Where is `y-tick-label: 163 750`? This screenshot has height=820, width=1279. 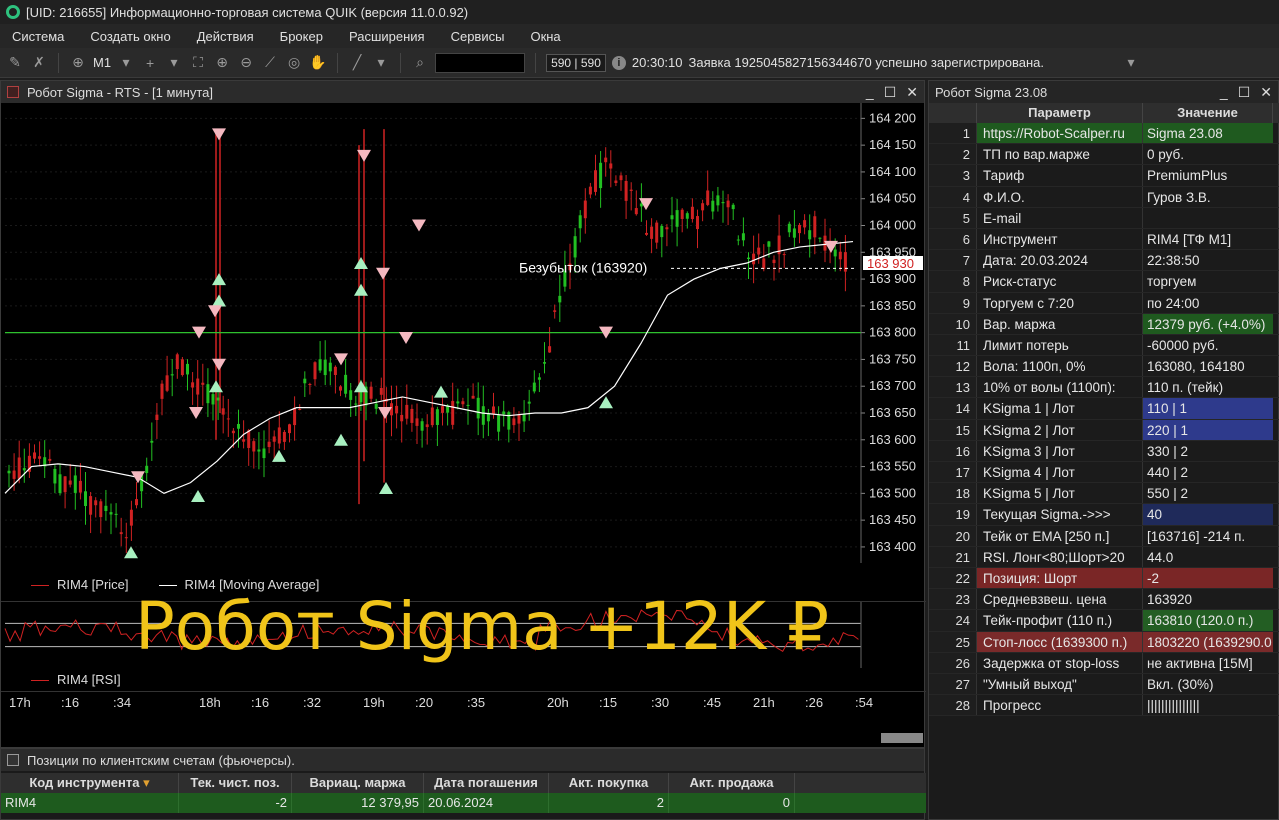
y-tick-label: 163 750 is located at coordinates (892, 358).